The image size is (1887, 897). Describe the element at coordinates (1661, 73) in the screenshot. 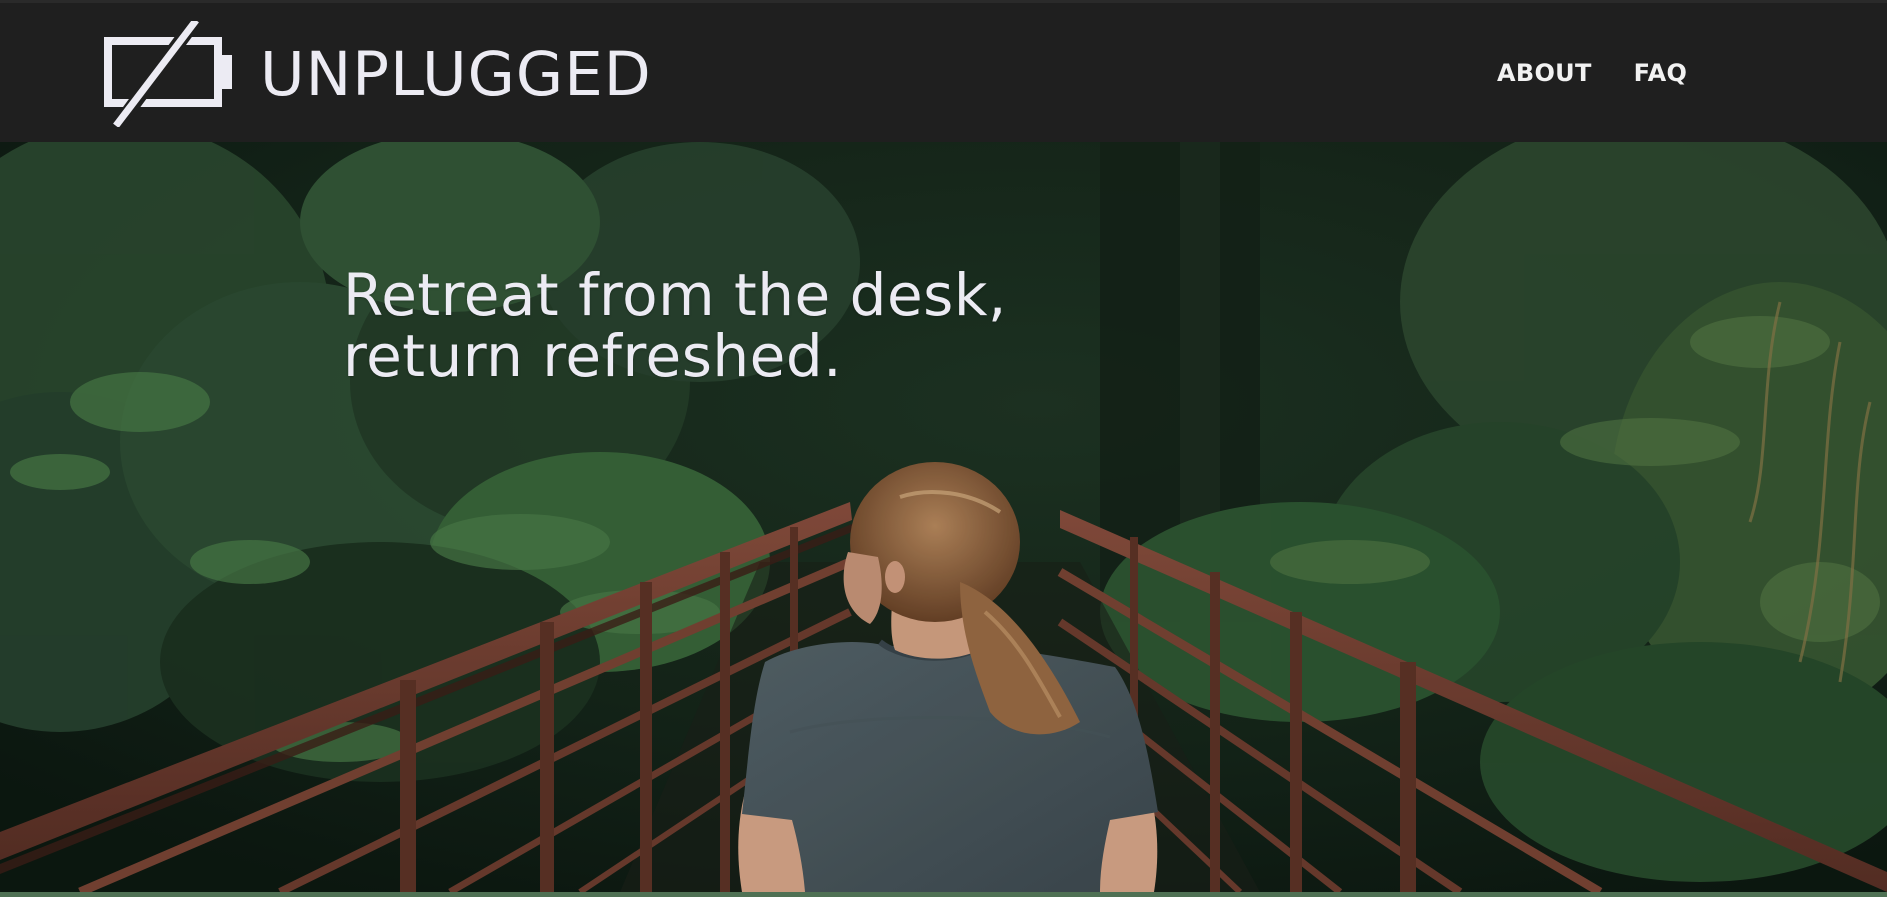

I see `nav-link-faq: FAQ` at that location.